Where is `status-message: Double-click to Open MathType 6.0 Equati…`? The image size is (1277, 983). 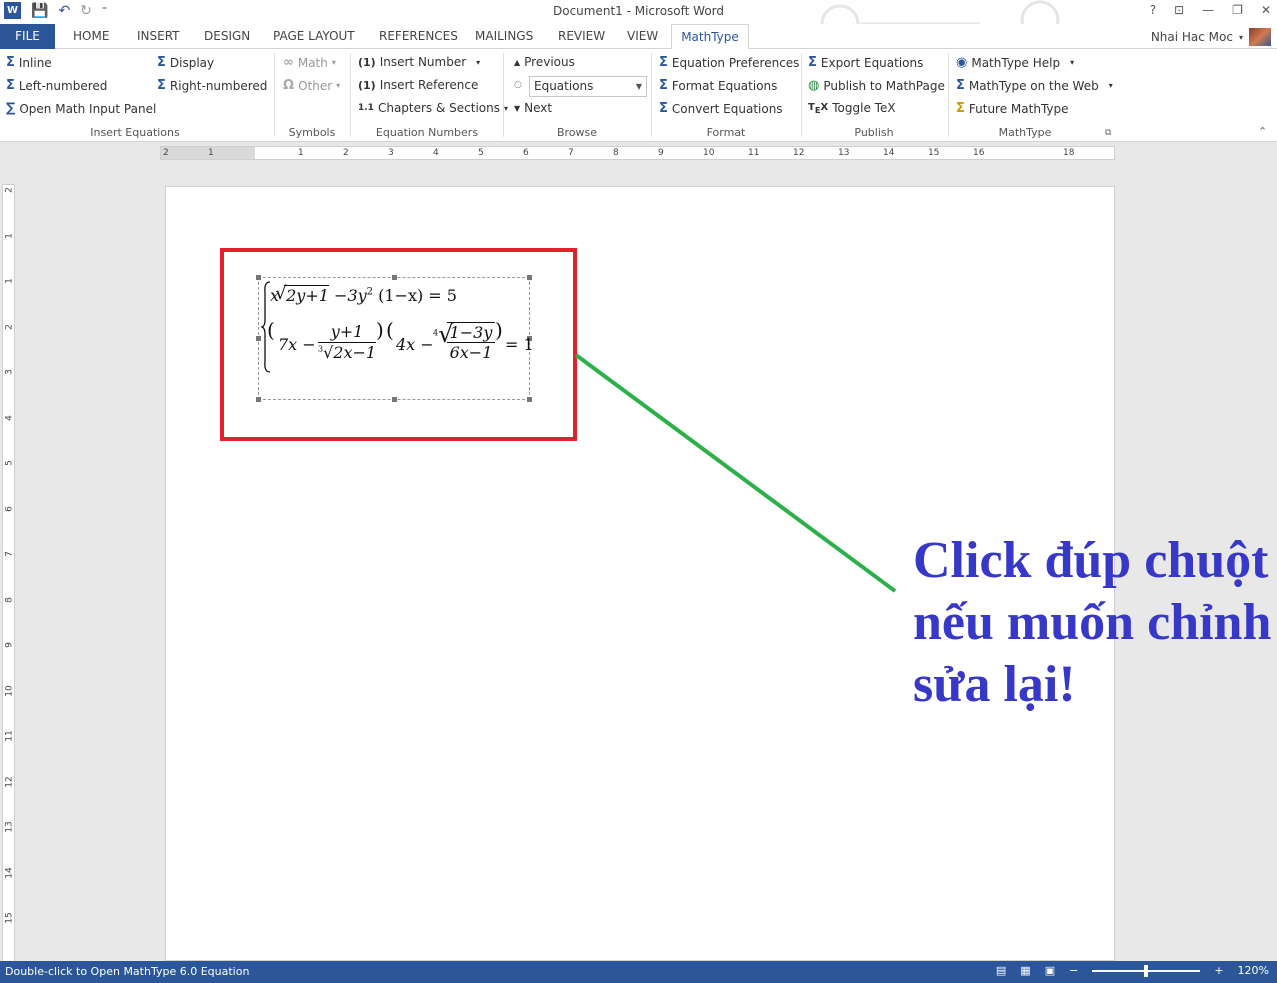
status-message: Double-click to Open MathType 6.0 Equati… is located at coordinates (127, 971).